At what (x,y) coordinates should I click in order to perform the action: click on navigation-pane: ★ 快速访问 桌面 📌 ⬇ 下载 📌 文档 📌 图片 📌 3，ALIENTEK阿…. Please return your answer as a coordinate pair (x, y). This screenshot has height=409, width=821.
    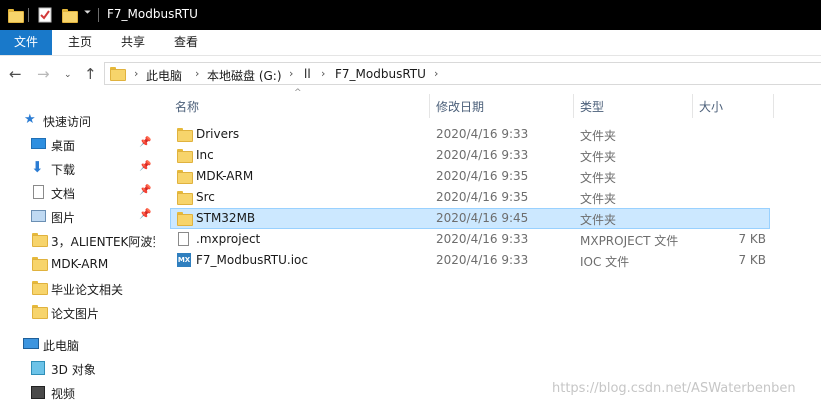
    Looking at the image, I should click on (79, 250).